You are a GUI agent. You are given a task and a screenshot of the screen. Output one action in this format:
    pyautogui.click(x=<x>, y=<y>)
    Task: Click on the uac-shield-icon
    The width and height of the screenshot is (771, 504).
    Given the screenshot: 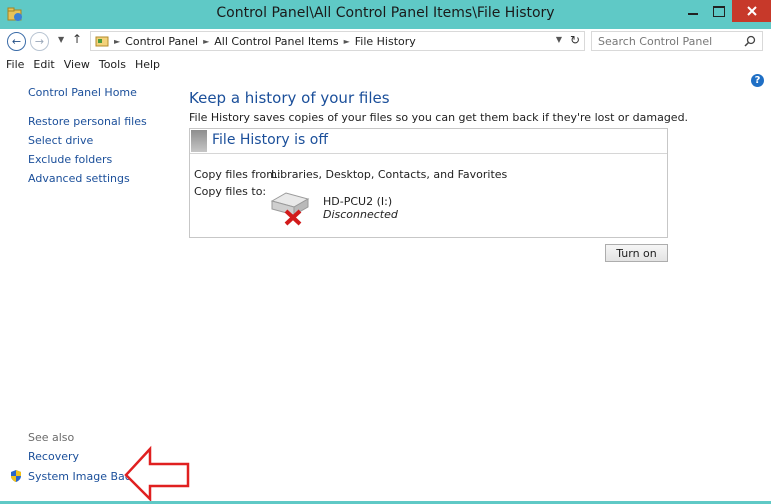 What is the action you would take?
    pyautogui.click(x=16, y=476)
    